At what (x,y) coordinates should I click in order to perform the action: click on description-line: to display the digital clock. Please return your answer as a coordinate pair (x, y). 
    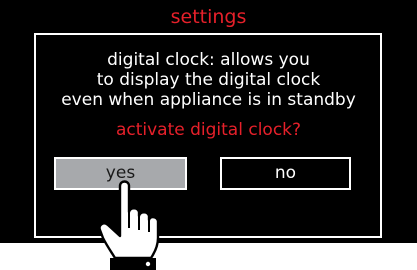
    Looking at the image, I should click on (208, 80).